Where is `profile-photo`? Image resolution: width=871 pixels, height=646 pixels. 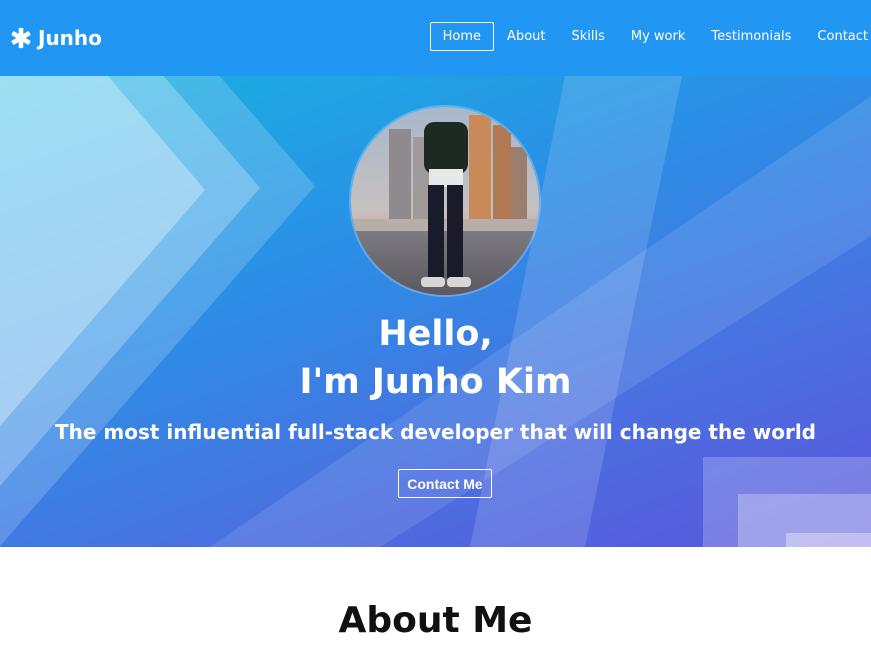 profile-photo is located at coordinates (445, 201).